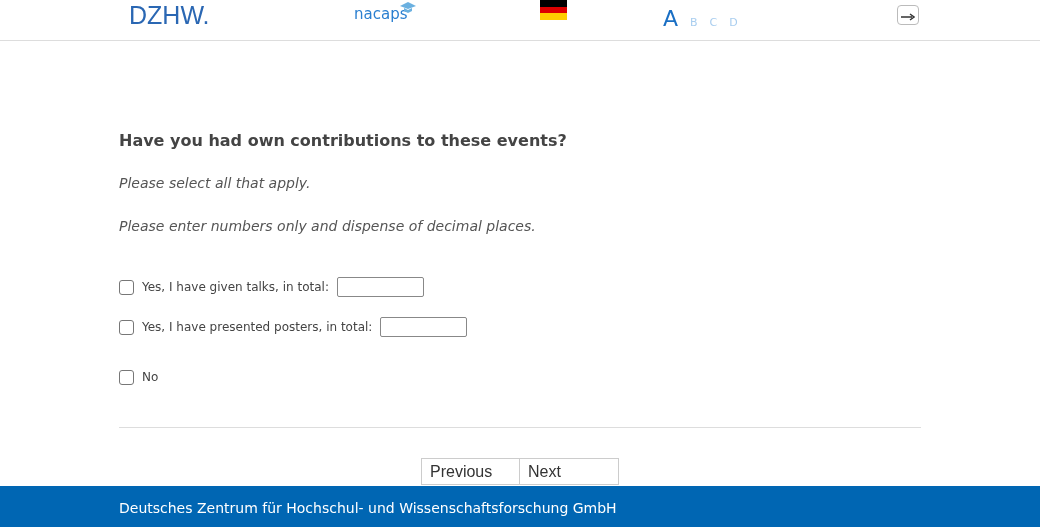 The width and height of the screenshot is (1040, 527). I want to click on previous-button: Previous, so click(470, 471).